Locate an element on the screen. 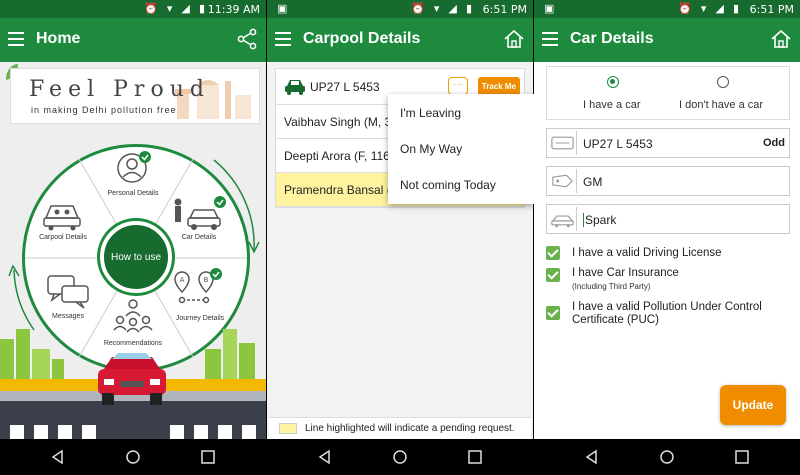 The width and height of the screenshot is (800, 475). license-checkbox is located at coordinates (553, 253).